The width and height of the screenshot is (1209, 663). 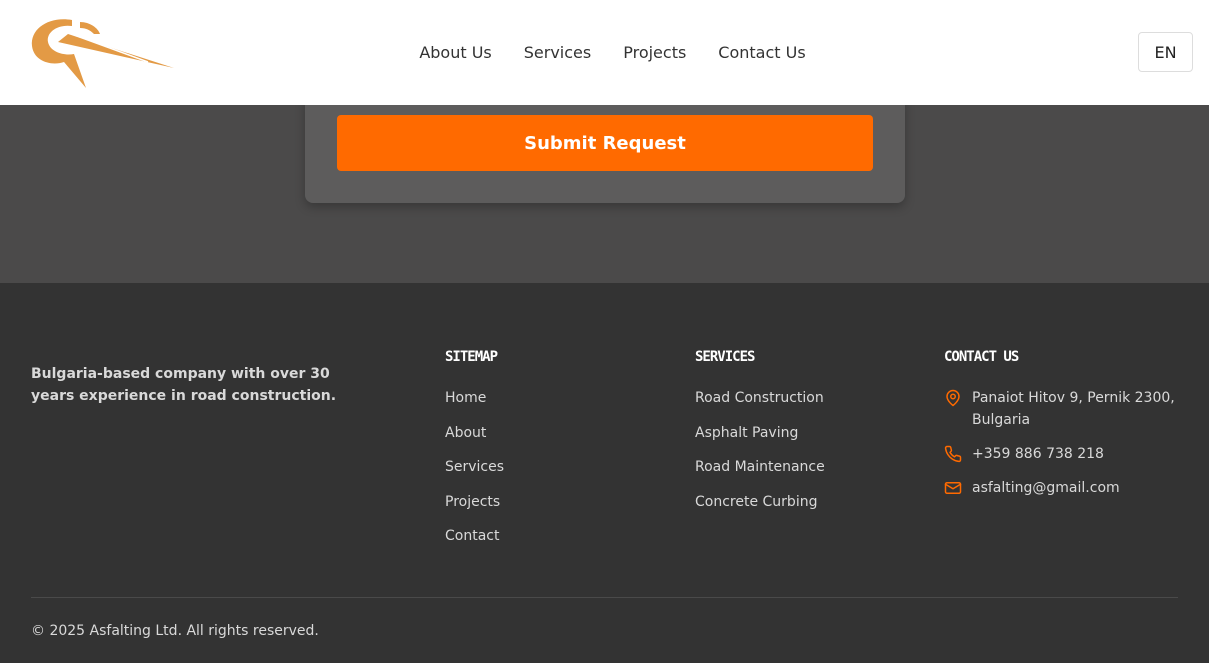 What do you see at coordinates (604, 597) in the screenshot?
I see `footer-divider` at bounding box center [604, 597].